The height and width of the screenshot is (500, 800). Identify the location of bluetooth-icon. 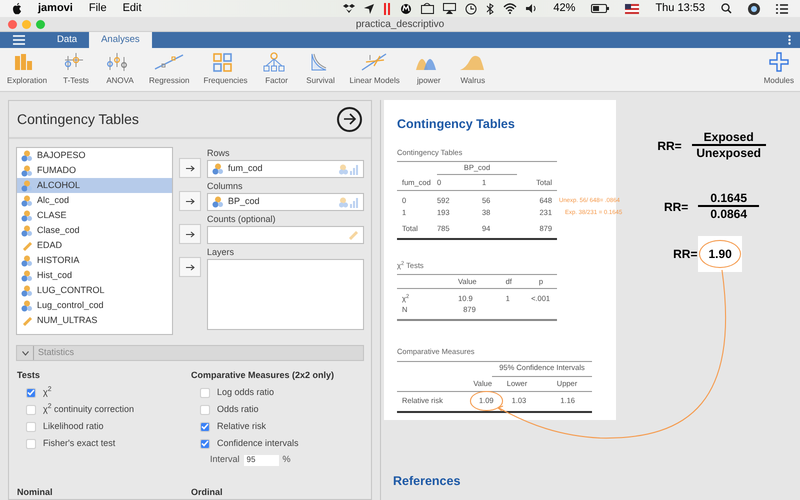
(490, 8).